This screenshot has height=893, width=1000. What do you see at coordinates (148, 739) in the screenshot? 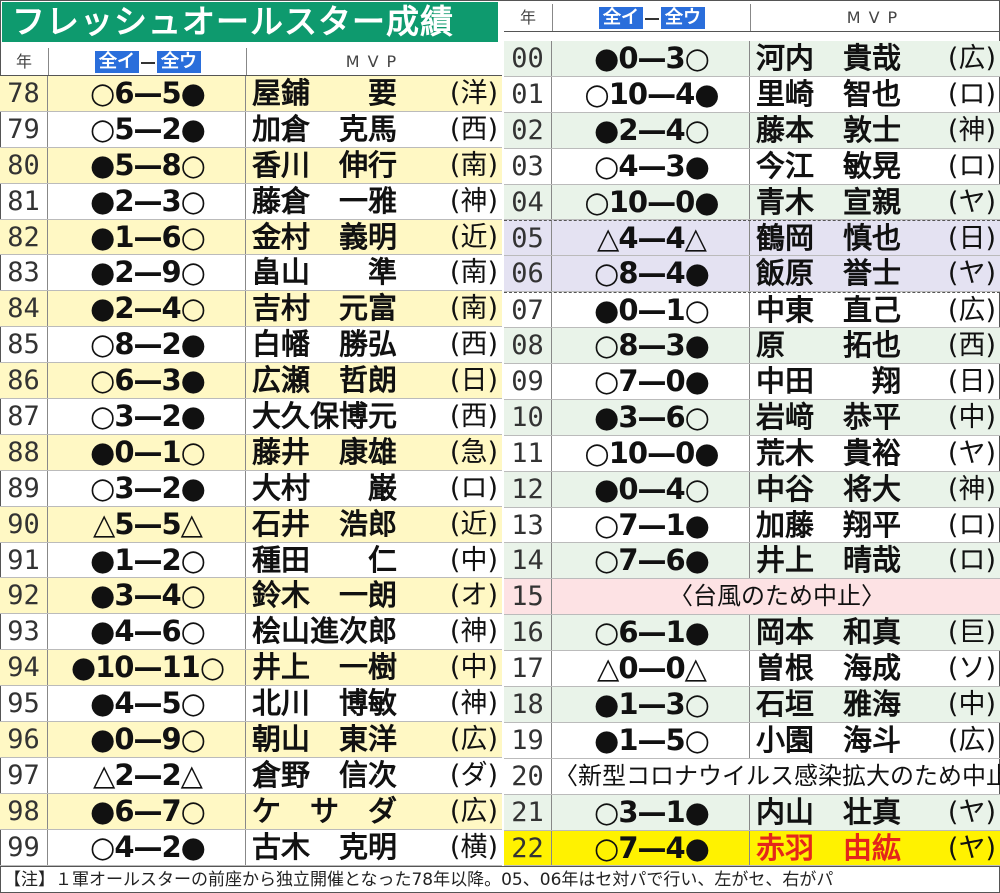
I see `row-score: ●0—9○` at bounding box center [148, 739].